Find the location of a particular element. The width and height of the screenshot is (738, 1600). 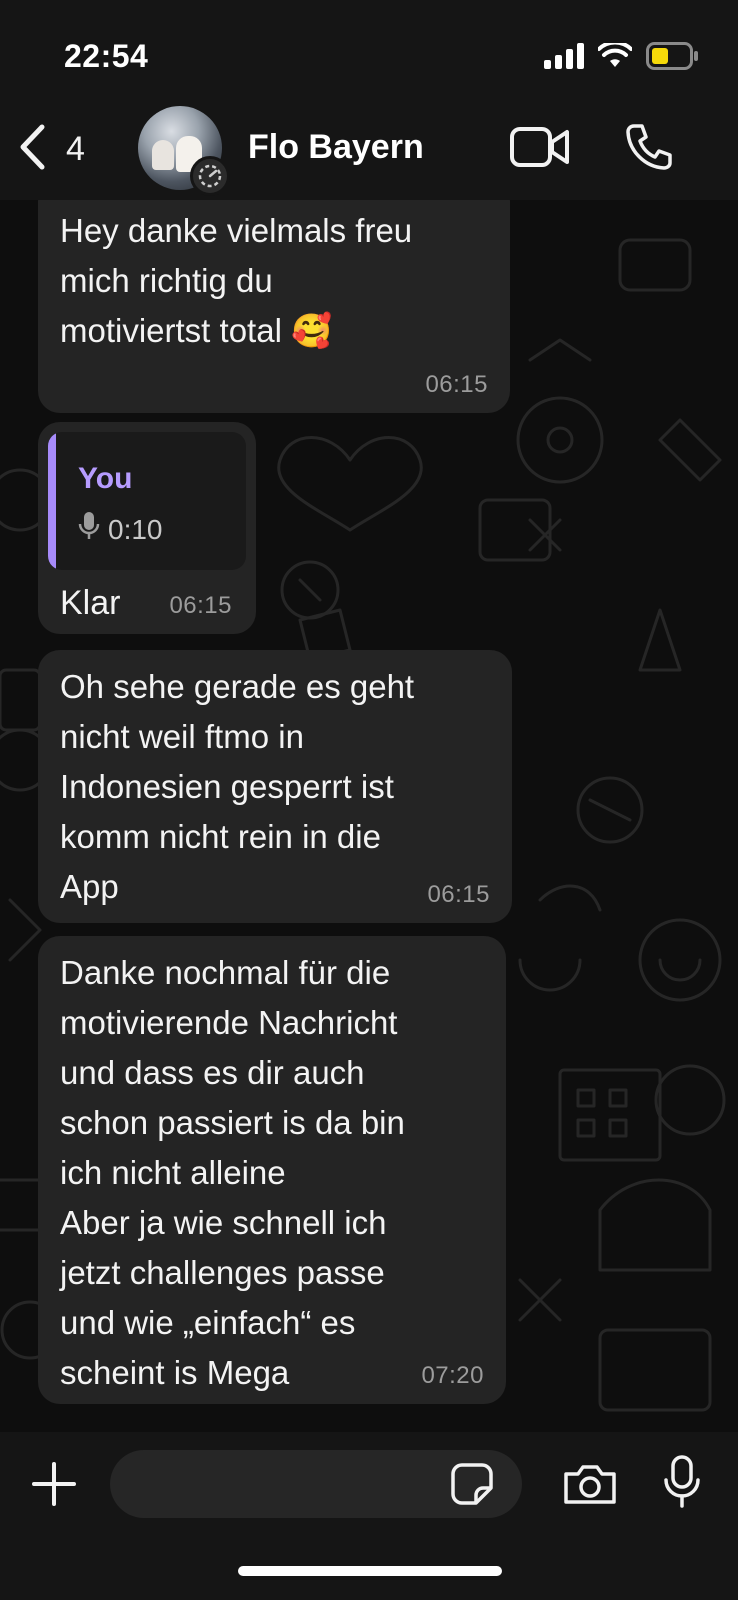

chat-header: 4 Flo Bayern is located at coordinates (369, 150).